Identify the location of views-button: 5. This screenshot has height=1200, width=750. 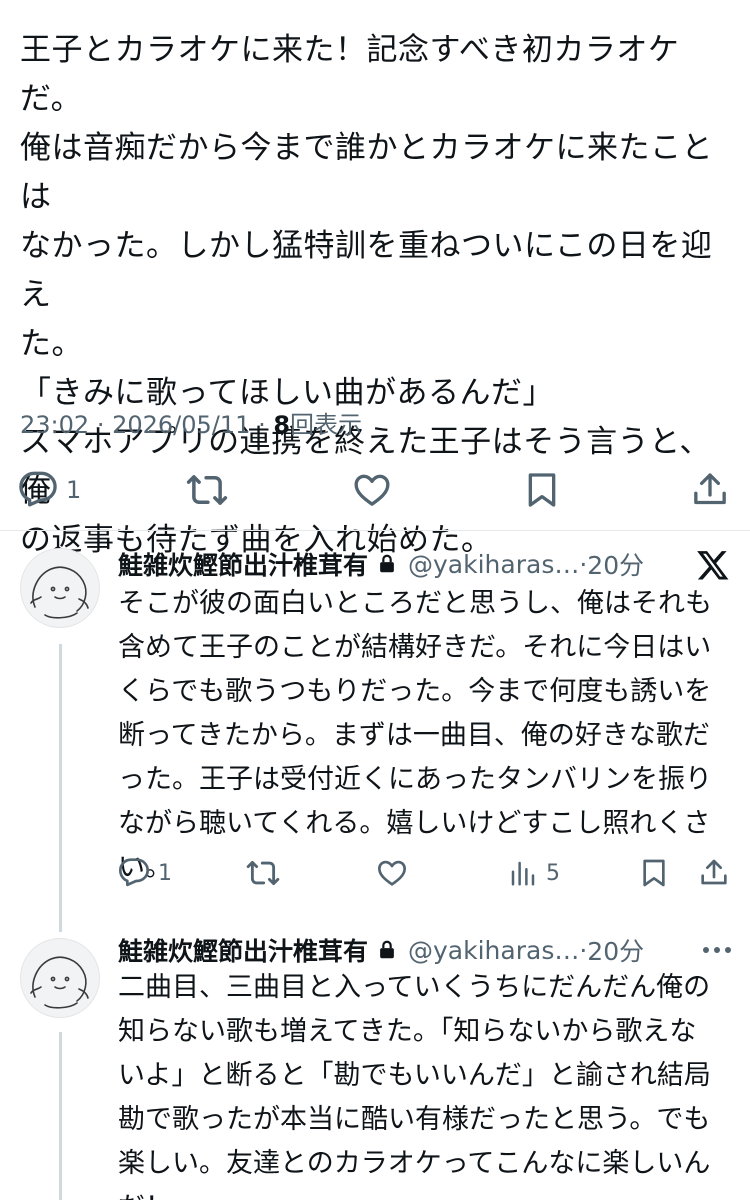
(534, 873).